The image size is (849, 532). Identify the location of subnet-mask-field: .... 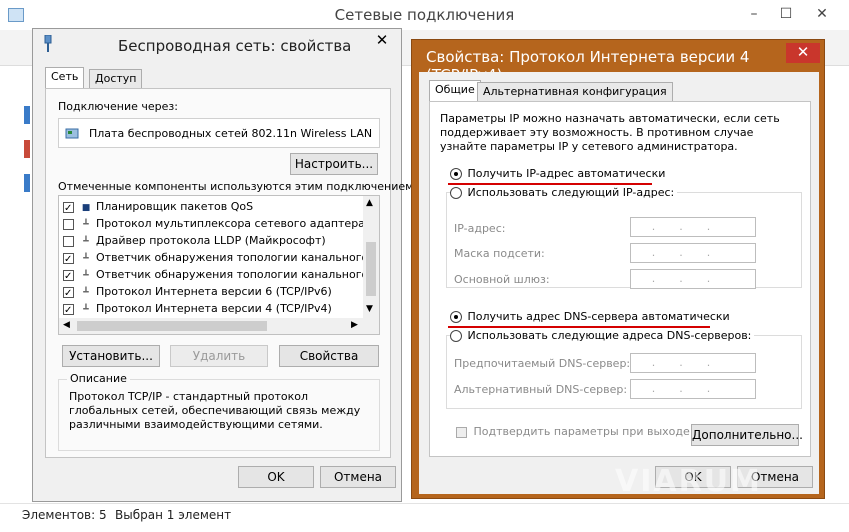
(693, 253).